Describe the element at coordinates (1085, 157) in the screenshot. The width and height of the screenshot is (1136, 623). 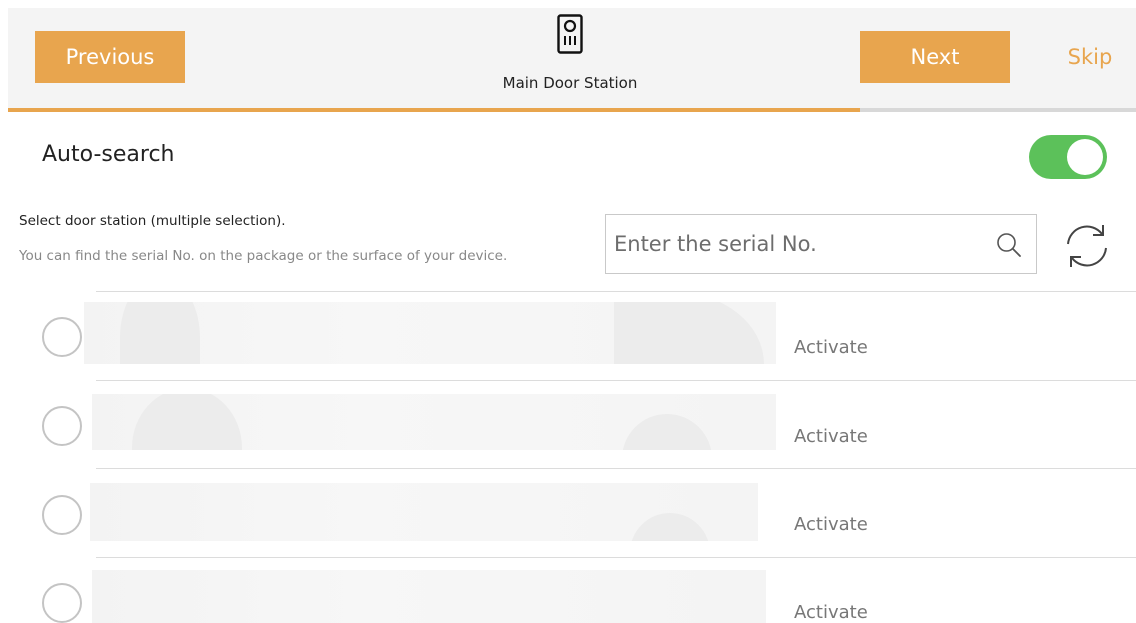
I see `toggle-knob` at that location.